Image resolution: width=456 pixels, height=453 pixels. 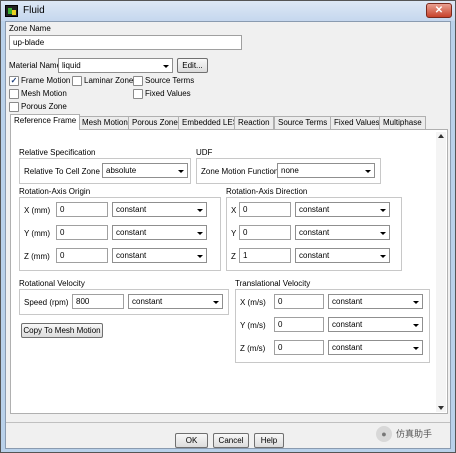 I want to click on speed-rpm-mode-value: constant, so click(x=147, y=301).